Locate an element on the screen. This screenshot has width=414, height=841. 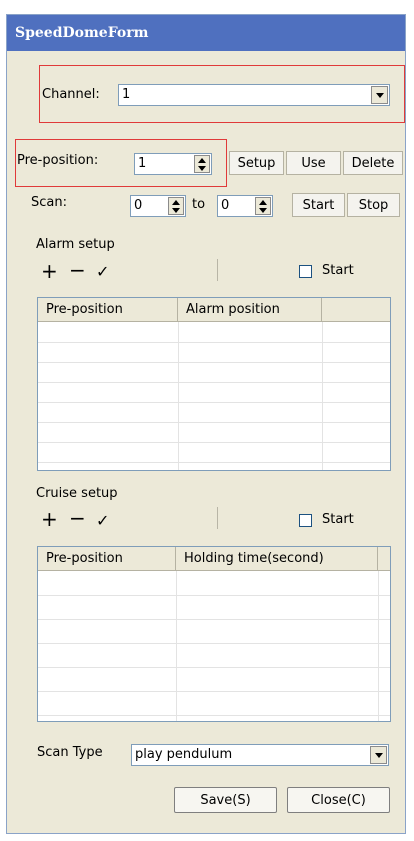
channel-select: 1 is located at coordinates (254, 95).